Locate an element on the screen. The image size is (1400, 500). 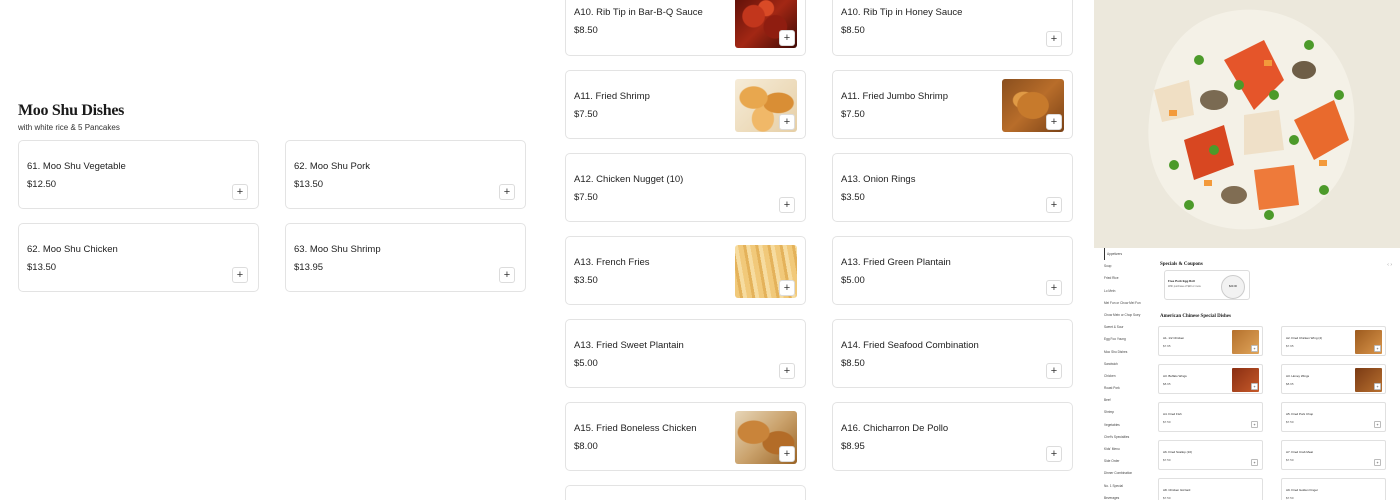
mini-item-card: A9. Fried Golden Finger $7.50 is located at coordinates (1333, 489).